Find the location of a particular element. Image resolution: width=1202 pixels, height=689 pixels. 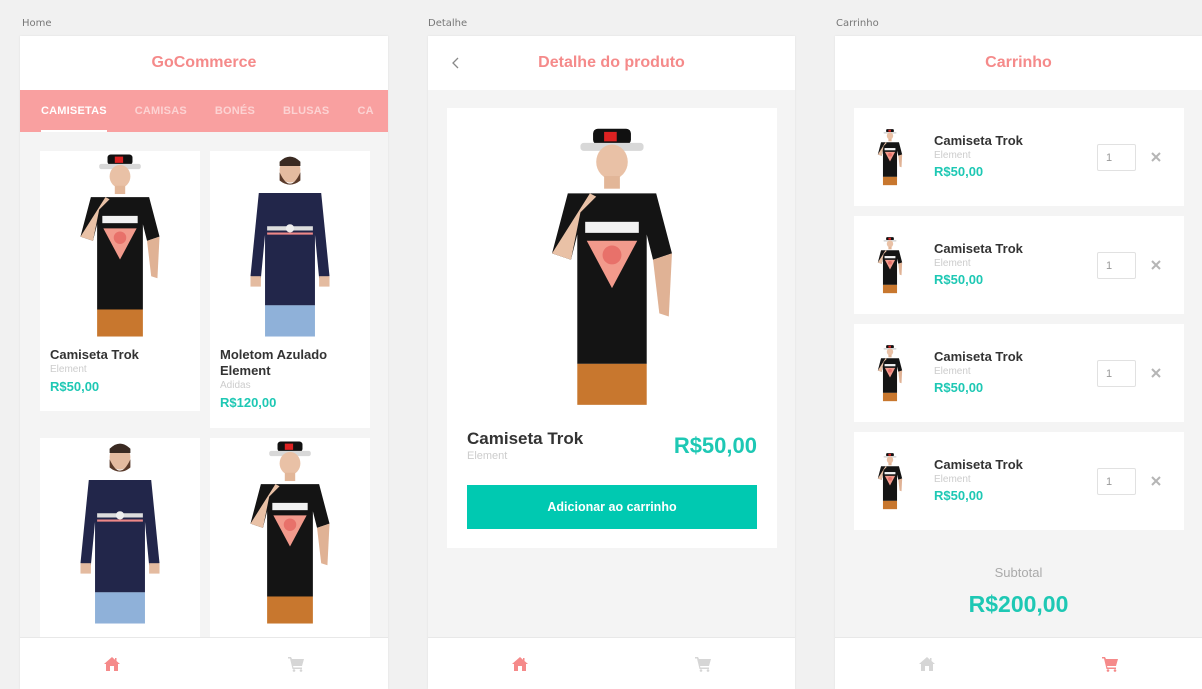

product-card: Moletom Azulado Element Adidas R$120,00 is located at coordinates (290, 289).